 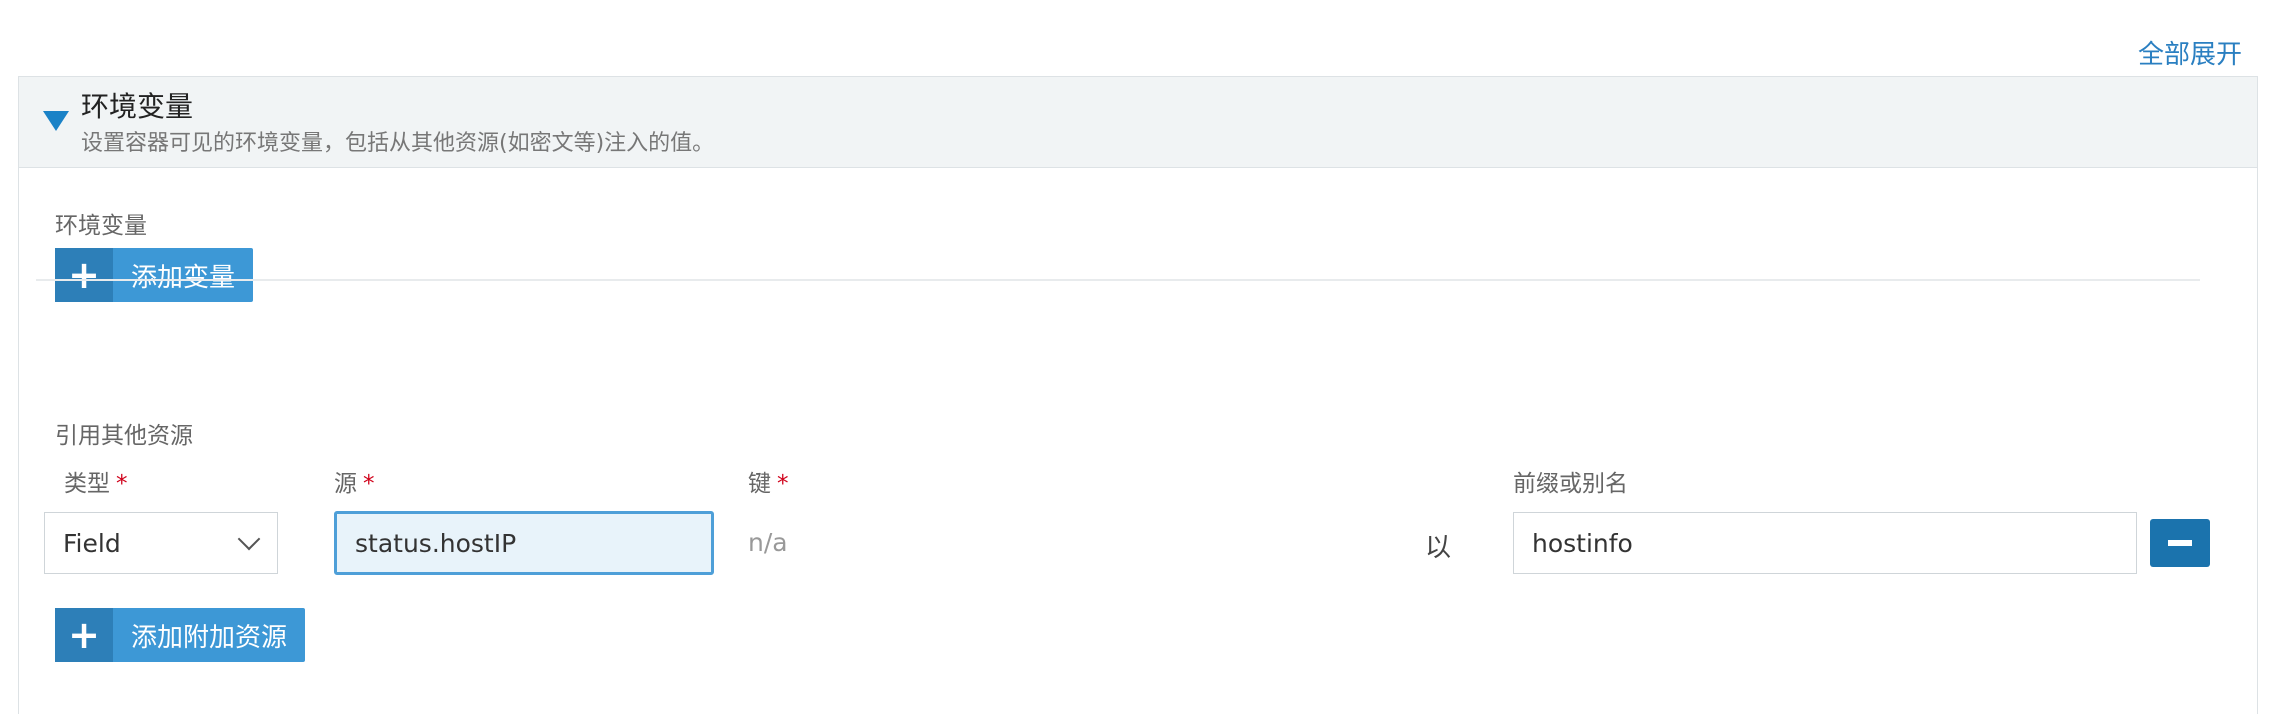 I want to click on panel-header: 环境变量 设置容器可见的环境变量，包括从其他资源(如密文等)注入的值。, so click(x=1138, y=122).